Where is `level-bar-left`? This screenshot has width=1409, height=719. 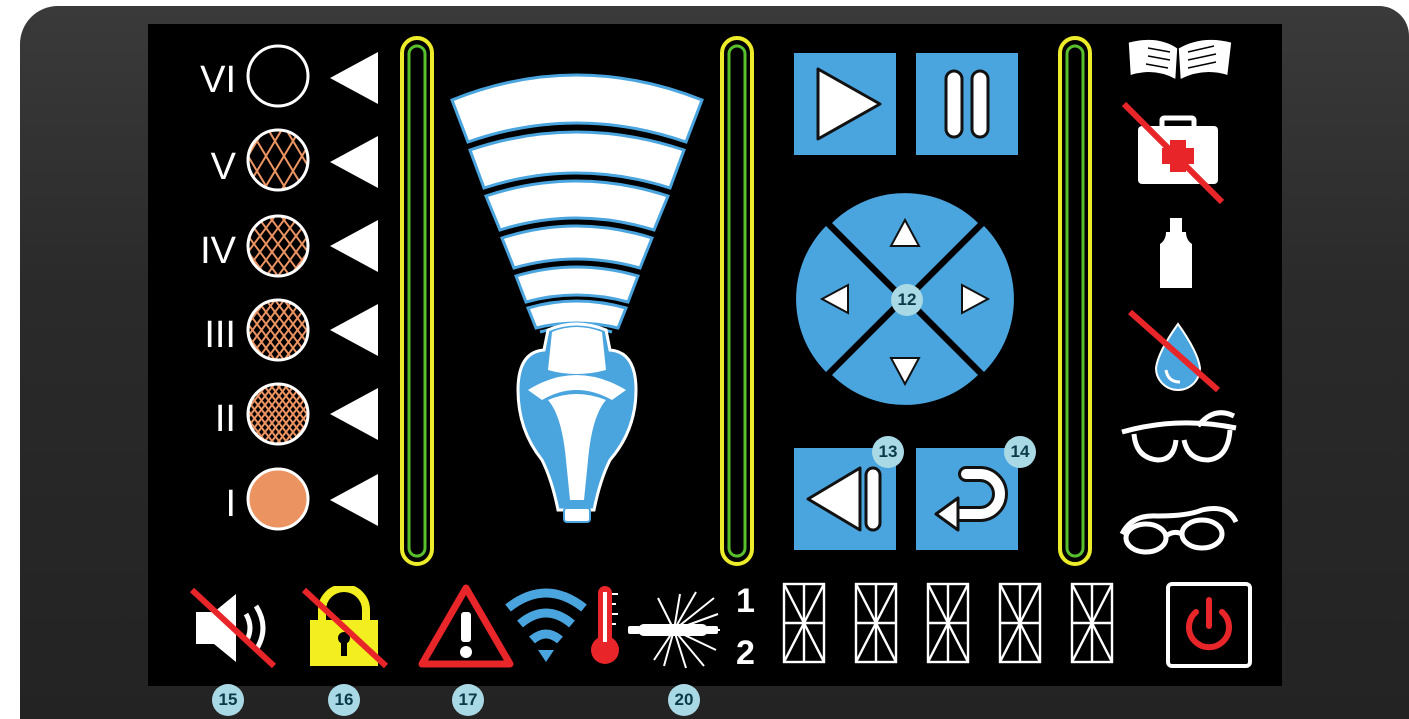 level-bar-left is located at coordinates (417, 301).